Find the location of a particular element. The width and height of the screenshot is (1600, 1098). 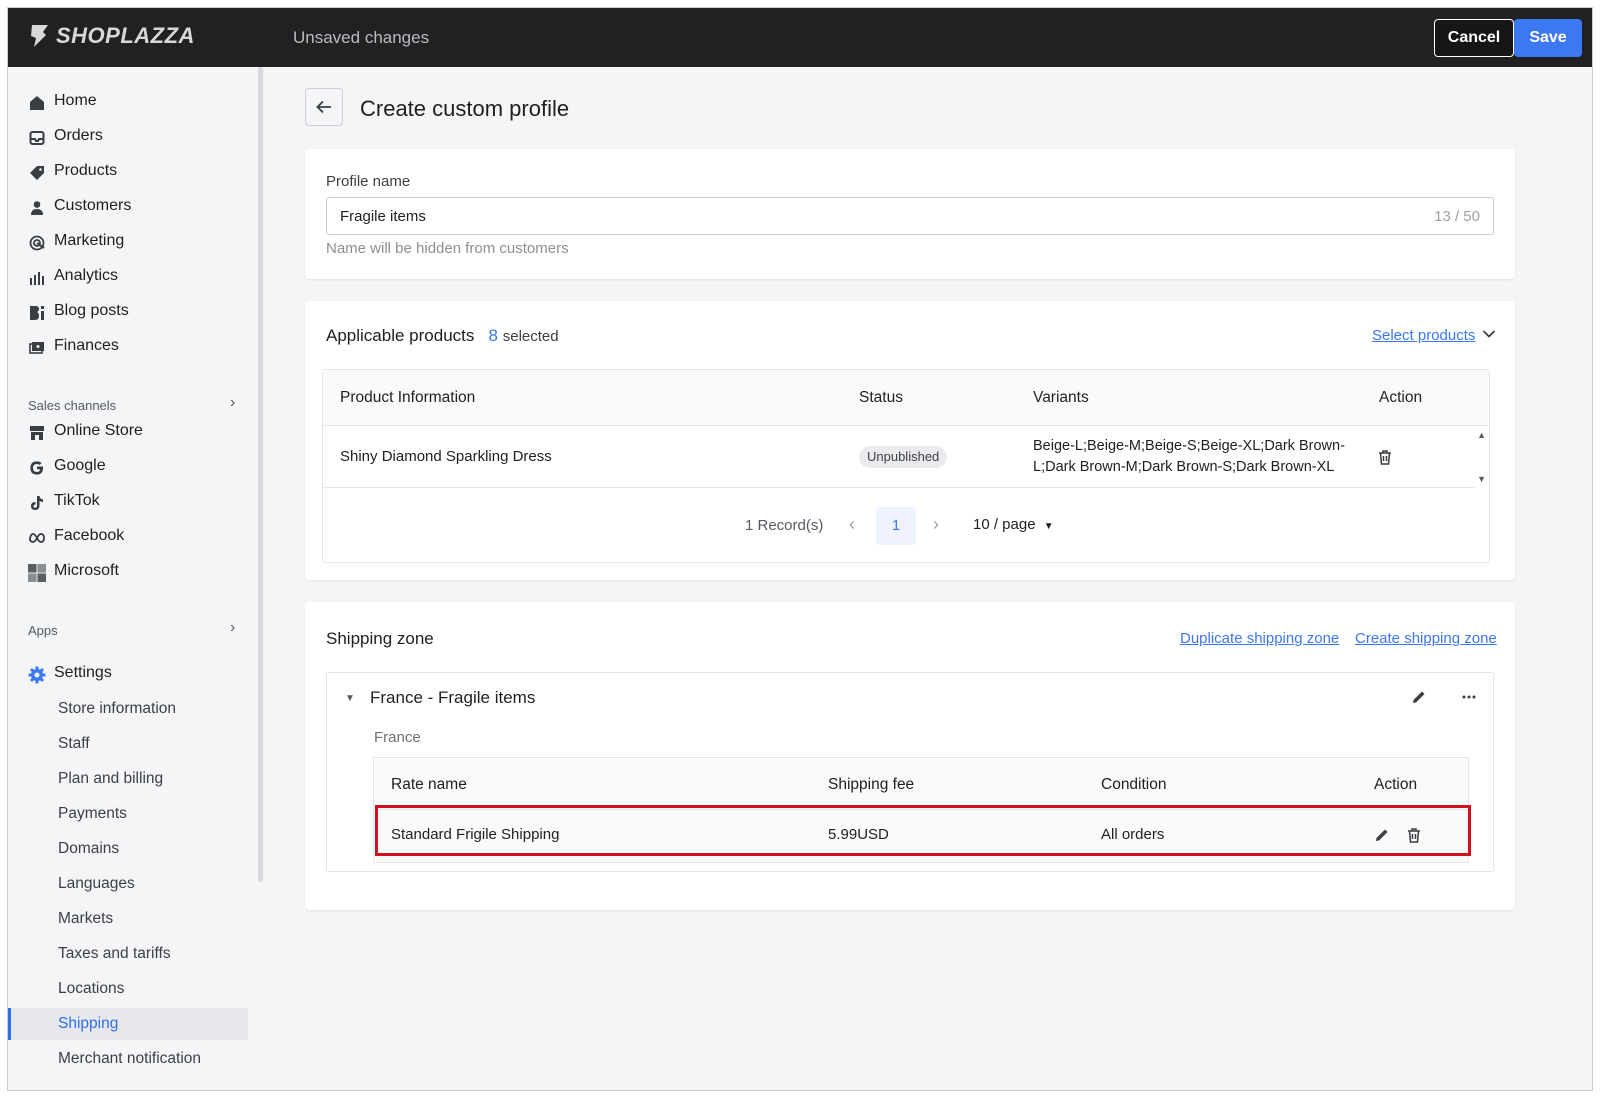

settings-item-plan-and-billing: Plan and billing is located at coordinates (128, 779).